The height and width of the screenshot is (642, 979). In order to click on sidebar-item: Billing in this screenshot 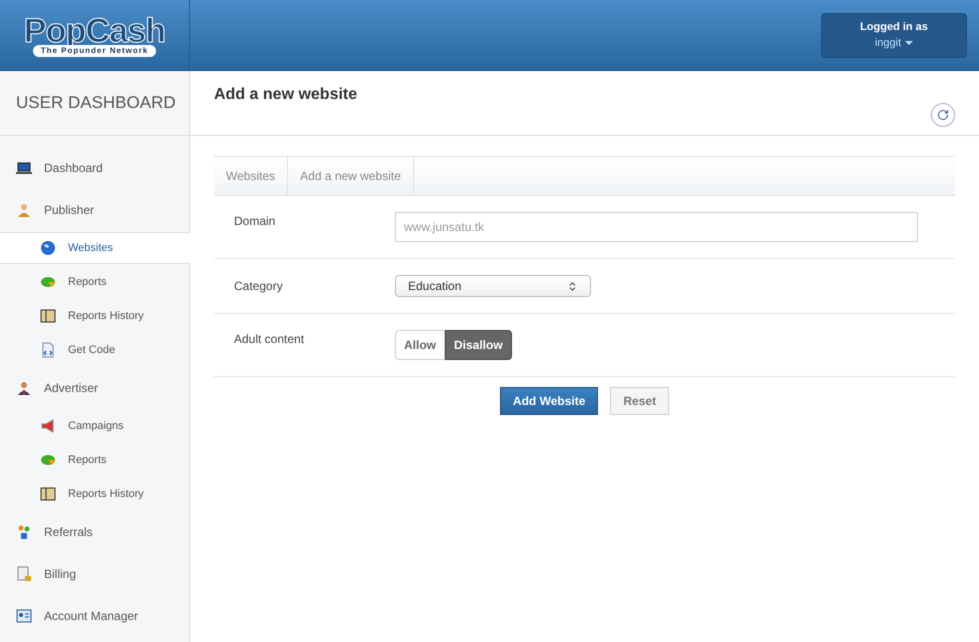, I will do `click(94, 574)`.